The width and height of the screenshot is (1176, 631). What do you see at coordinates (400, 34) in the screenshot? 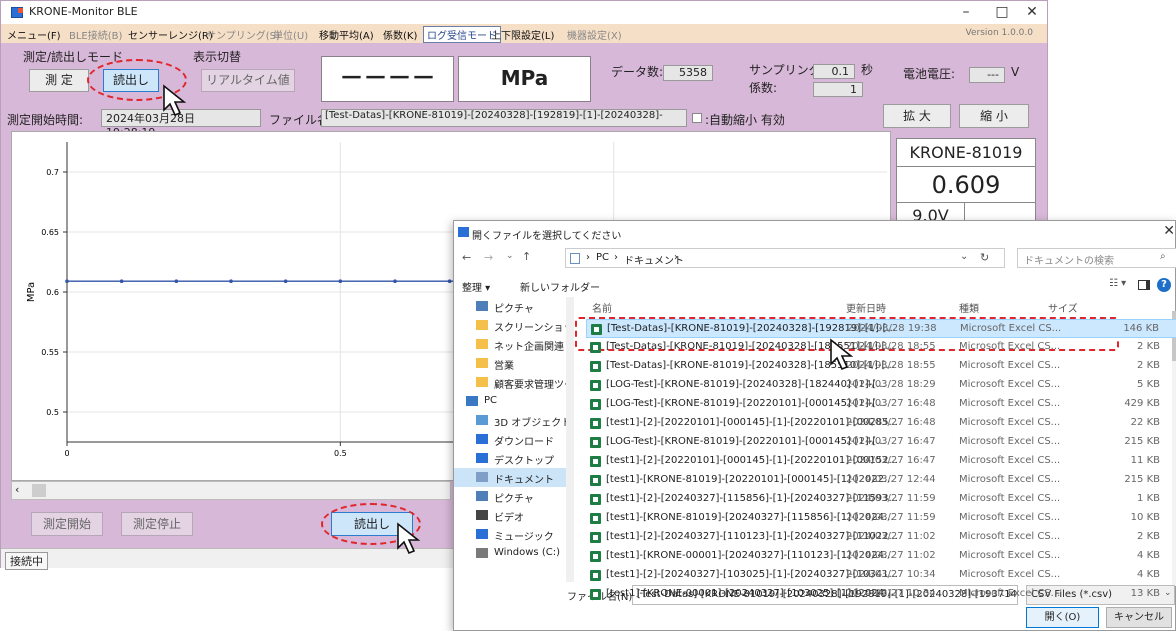
I see `menu-coefficient: 係数(K)` at bounding box center [400, 34].